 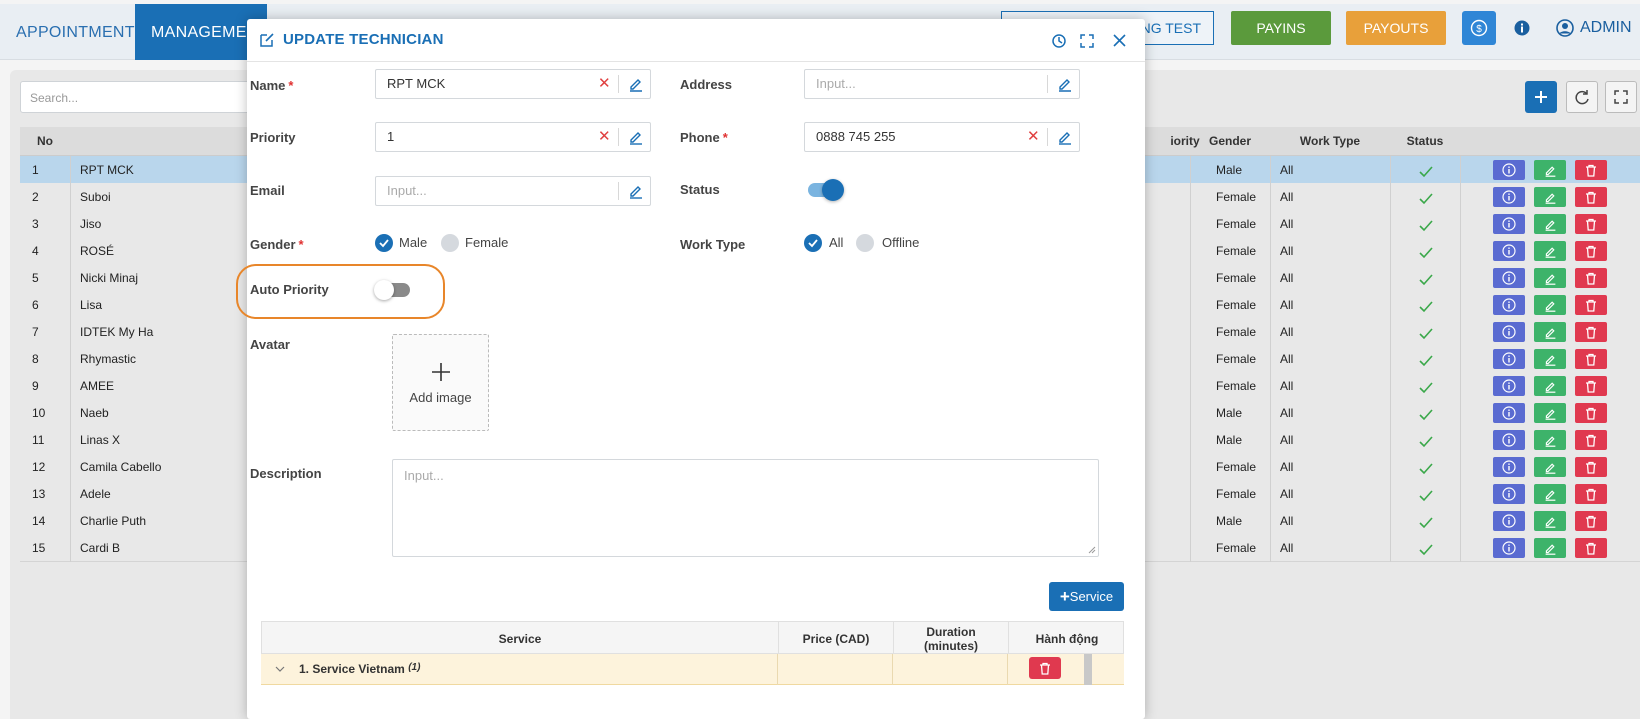 I want to click on dollar-icon: $, so click(x=1479, y=28).